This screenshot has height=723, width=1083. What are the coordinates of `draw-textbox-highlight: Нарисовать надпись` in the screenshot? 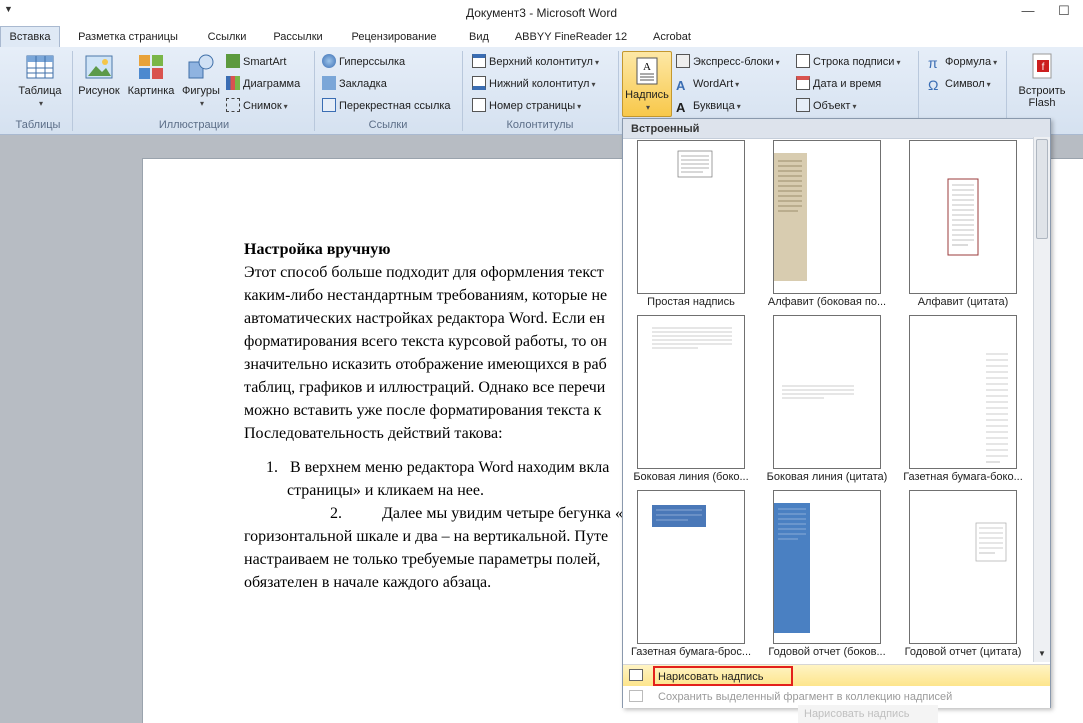 It's located at (723, 676).